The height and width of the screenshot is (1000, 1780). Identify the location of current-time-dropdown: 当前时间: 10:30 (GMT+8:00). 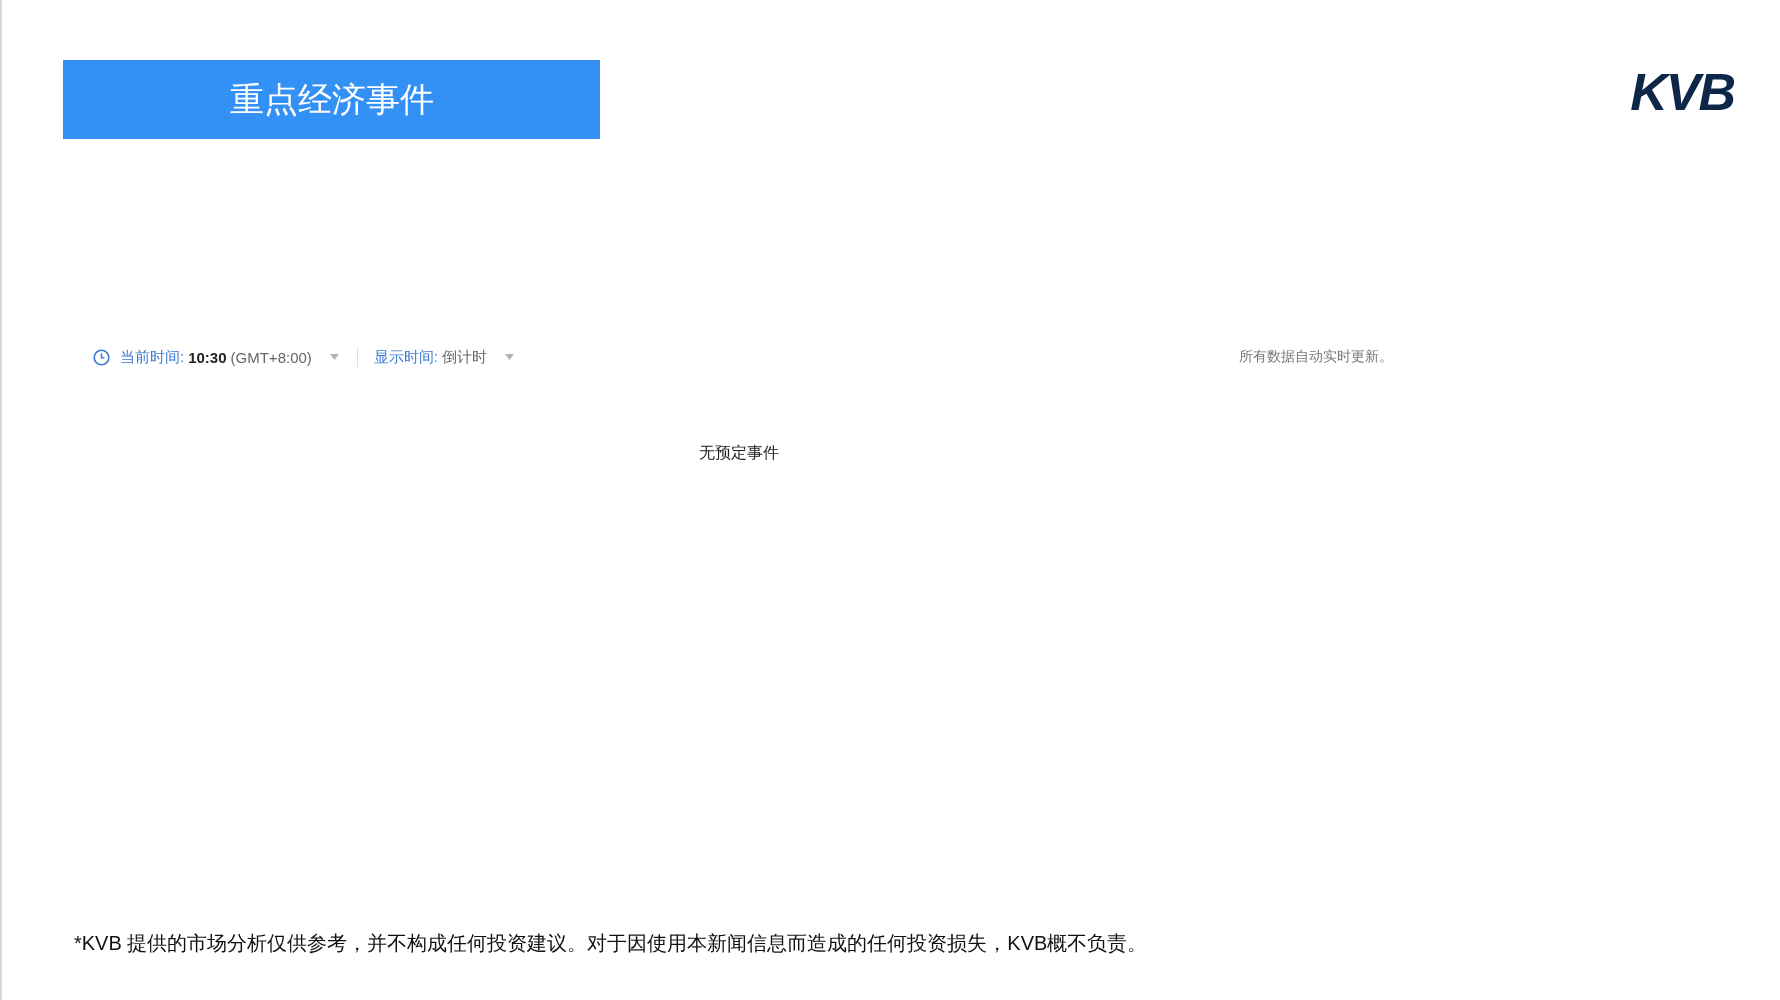
(229, 357).